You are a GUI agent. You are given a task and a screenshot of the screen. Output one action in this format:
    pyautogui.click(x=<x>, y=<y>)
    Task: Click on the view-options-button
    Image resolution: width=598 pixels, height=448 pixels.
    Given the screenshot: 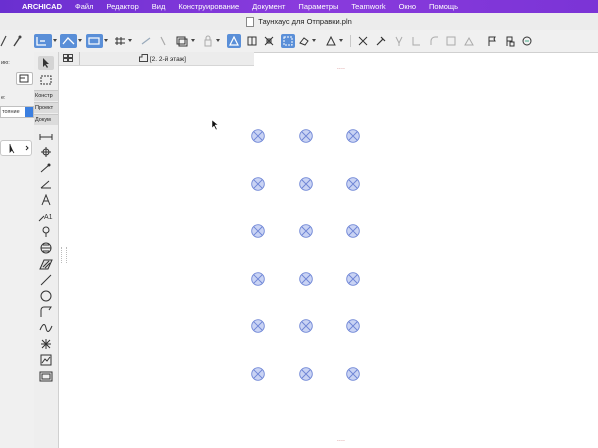 What is the action you would take?
    pyautogui.click(x=68, y=41)
    